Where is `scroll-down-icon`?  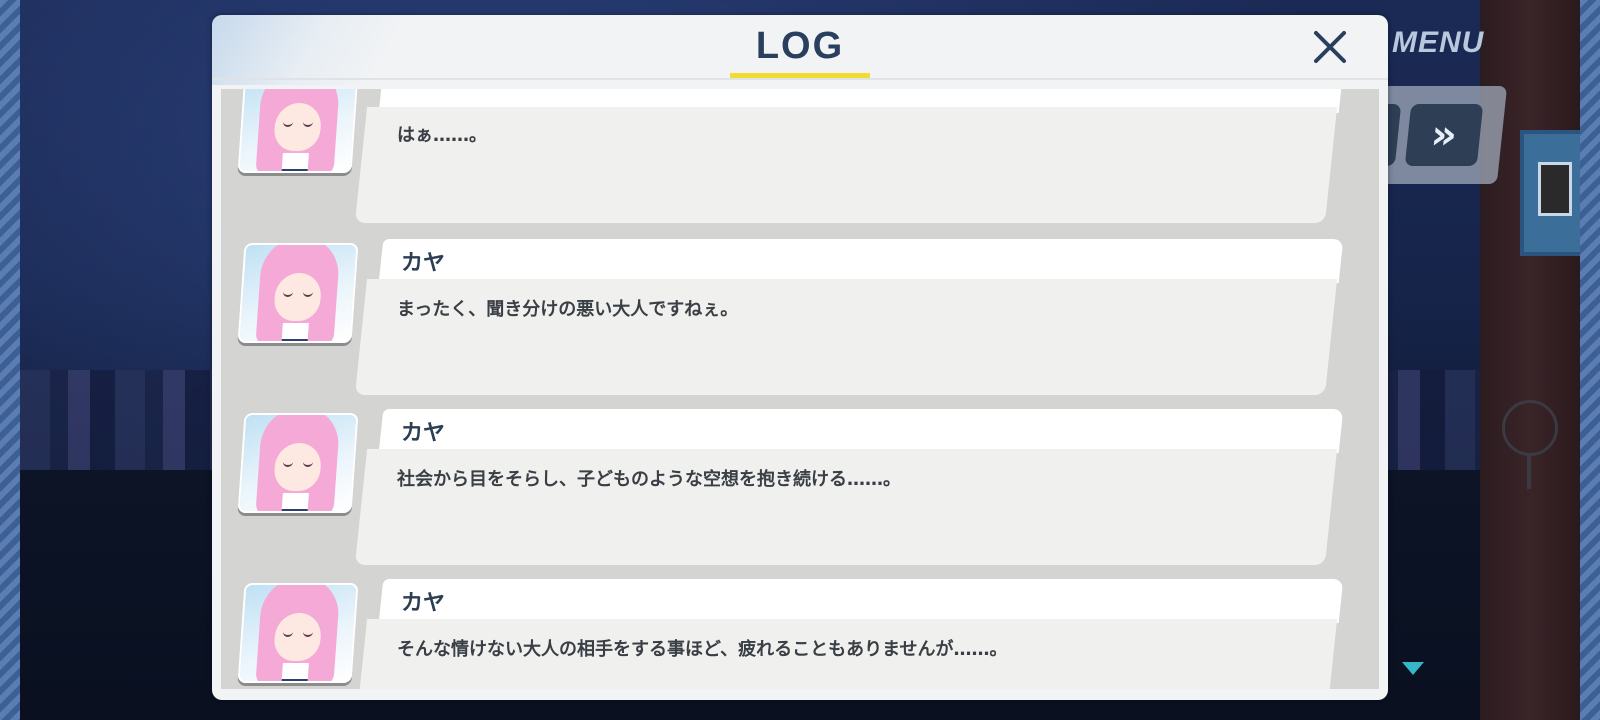
scroll-down-icon is located at coordinates (1413, 668).